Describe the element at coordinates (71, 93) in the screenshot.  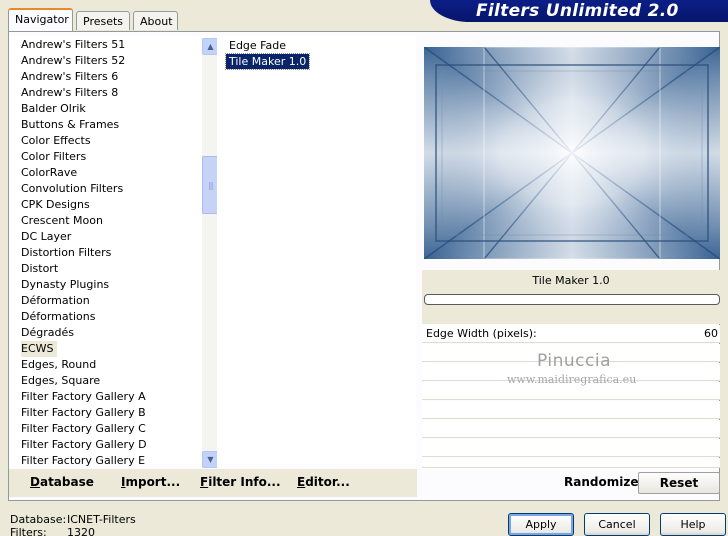
I see `category-item: Andrew's Filters 8` at that location.